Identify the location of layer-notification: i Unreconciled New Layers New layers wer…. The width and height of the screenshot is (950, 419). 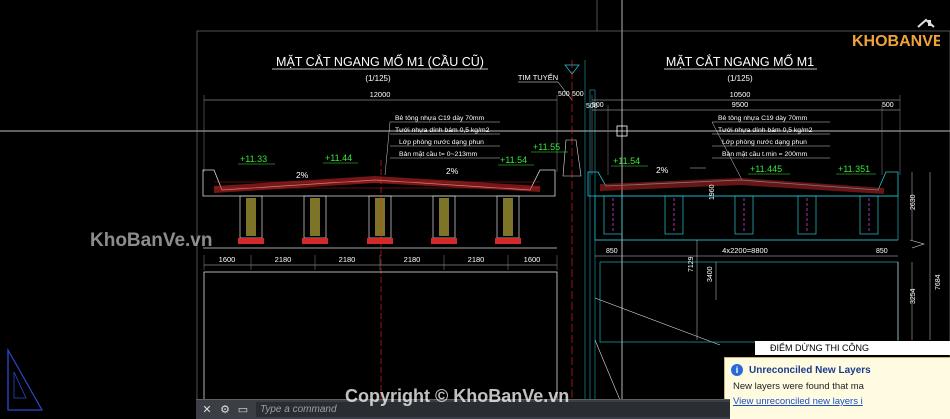
(837, 388).